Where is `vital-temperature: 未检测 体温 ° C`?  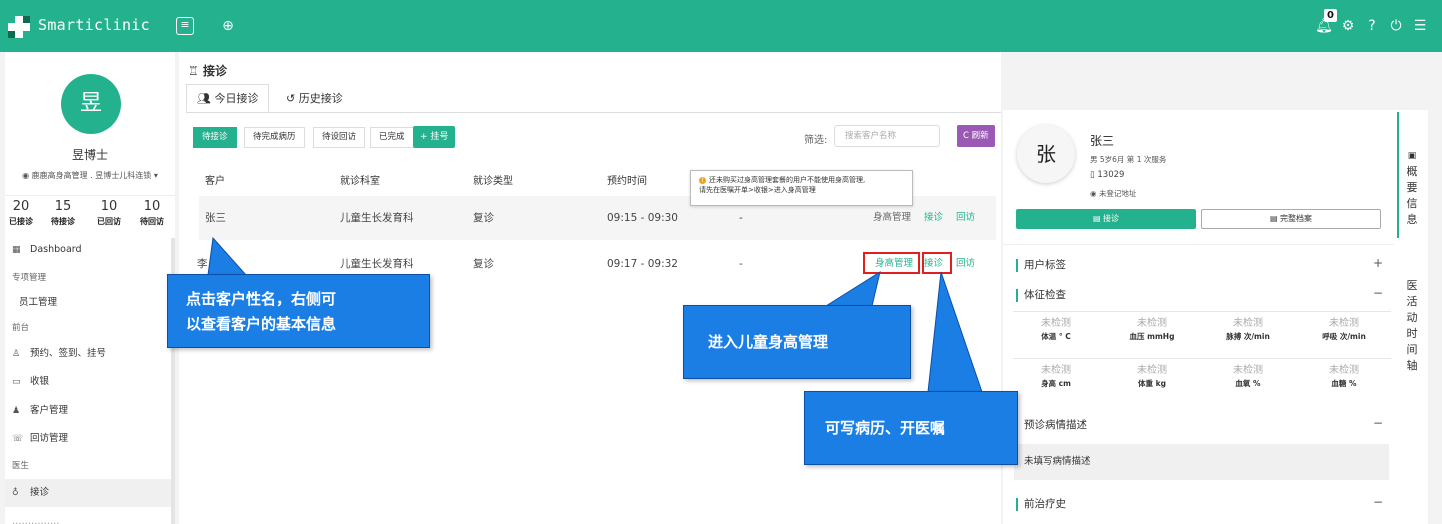
vital-temperature: 未检测 体温 ° C is located at coordinates (1056, 329).